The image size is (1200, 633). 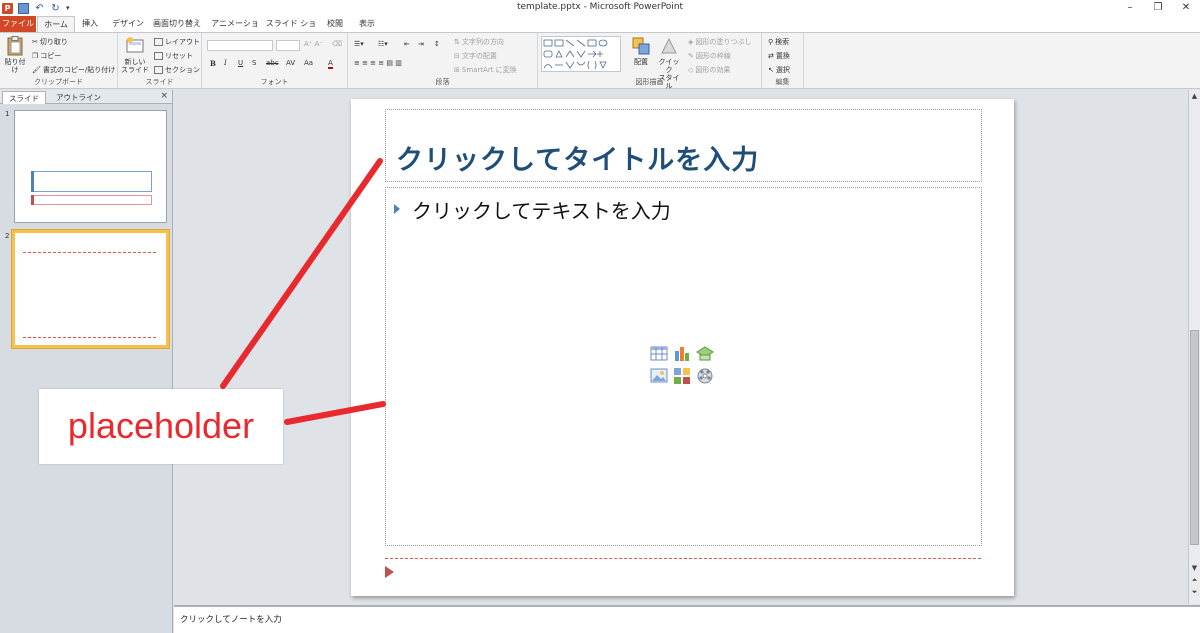 What do you see at coordinates (274, 82) in the screenshot?
I see `font-group-label: フォント` at bounding box center [274, 82].